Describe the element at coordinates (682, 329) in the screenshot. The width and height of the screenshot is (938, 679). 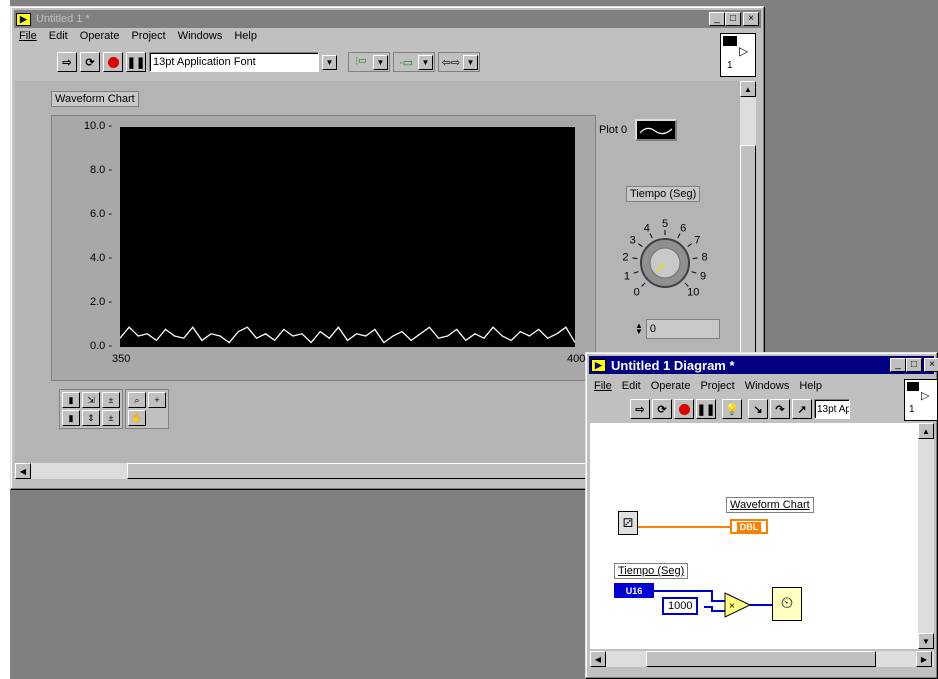
I see `digital-value: 0` at that location.